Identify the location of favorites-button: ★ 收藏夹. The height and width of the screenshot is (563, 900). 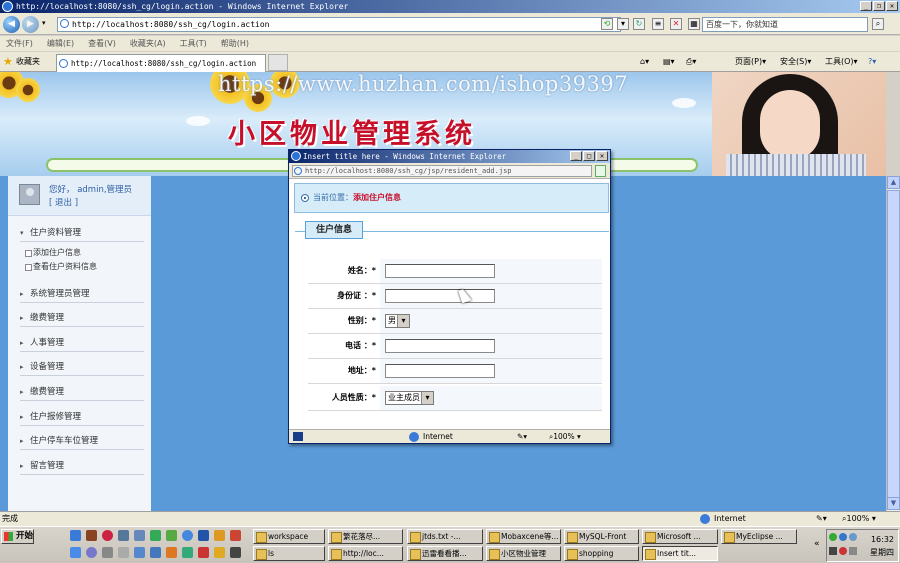
(21, 62).